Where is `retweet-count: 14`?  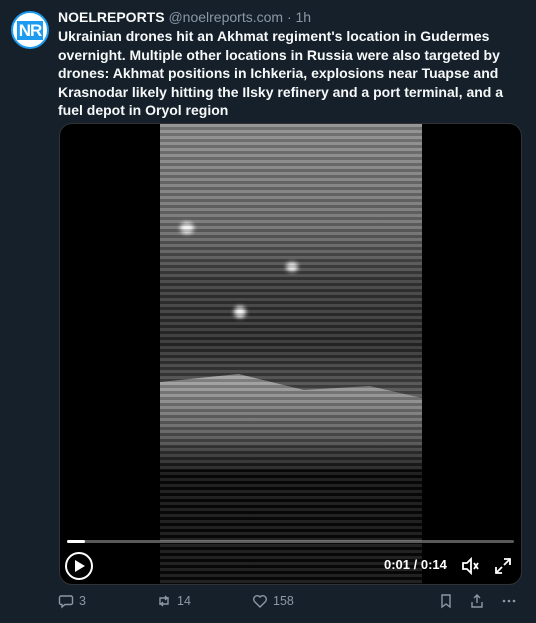 retweet-count: 14 is located at coordinates (184, 601).